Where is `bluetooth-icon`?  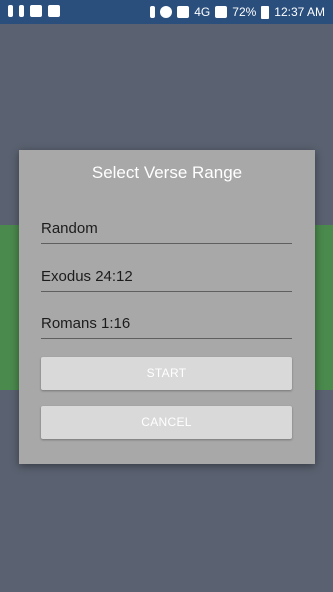
bluetooth-icon is located at coordinates (153, 12).